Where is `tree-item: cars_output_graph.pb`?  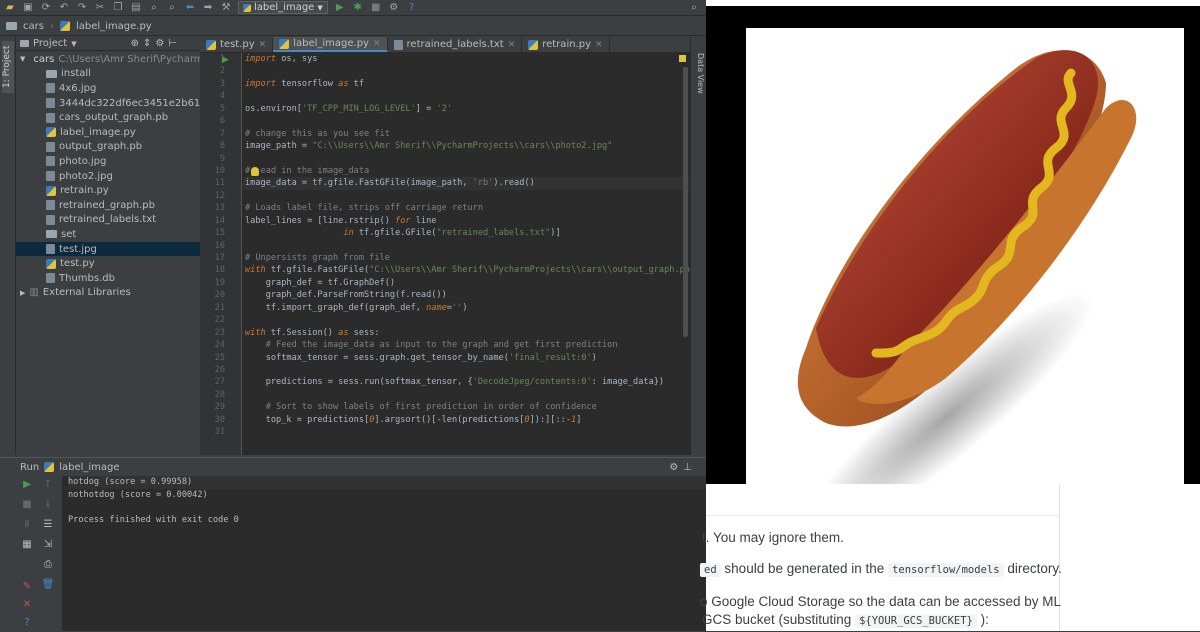
tree-item: cars_output_graph.pb is located at coordinates (108, 117).